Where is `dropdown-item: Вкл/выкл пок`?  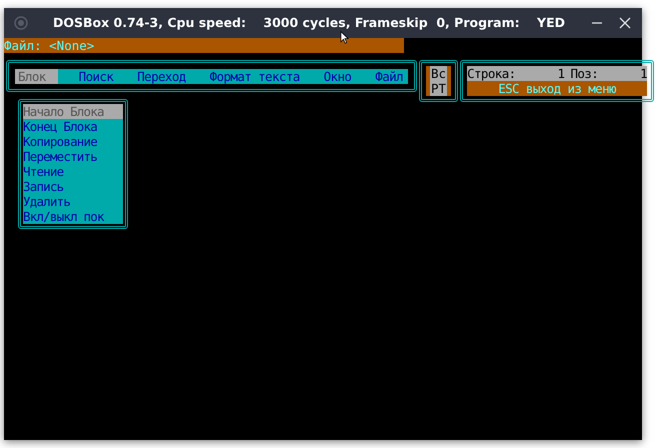
dropdown-item: Вкл/выкл пок is located at coordinates (73, 216).